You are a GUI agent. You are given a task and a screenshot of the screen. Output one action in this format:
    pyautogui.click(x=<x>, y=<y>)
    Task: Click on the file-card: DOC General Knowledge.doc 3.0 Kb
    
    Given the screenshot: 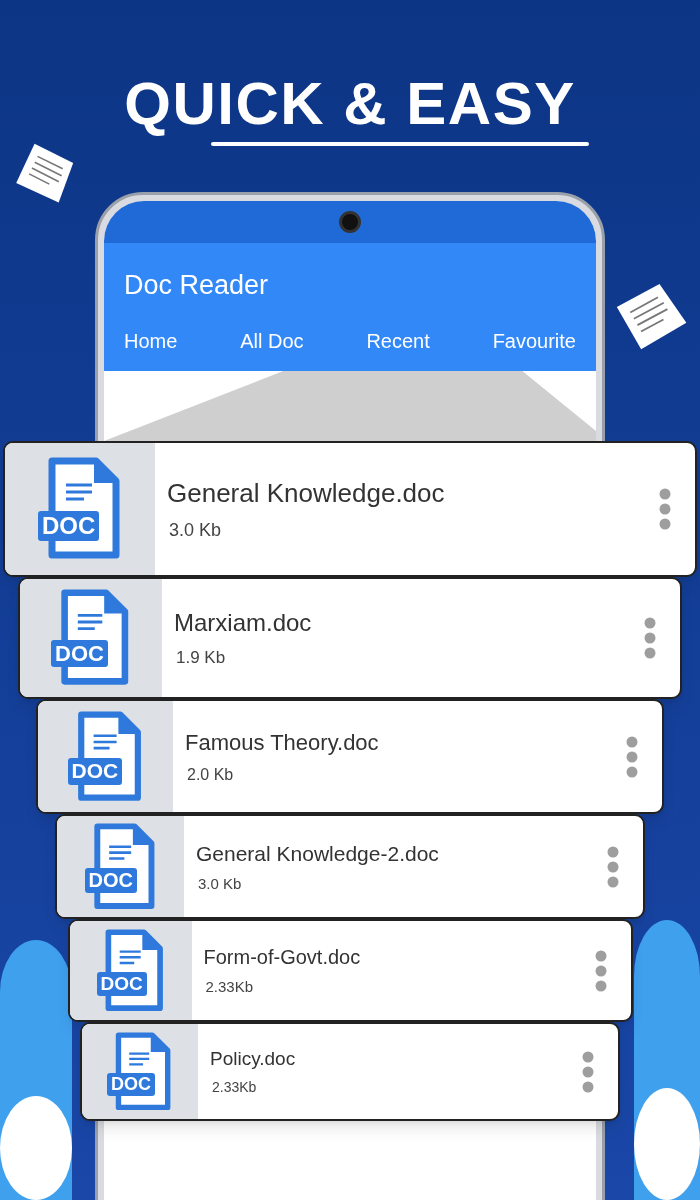 What is the action you would take?
    pyautogui.click(x=350, y=509)
    